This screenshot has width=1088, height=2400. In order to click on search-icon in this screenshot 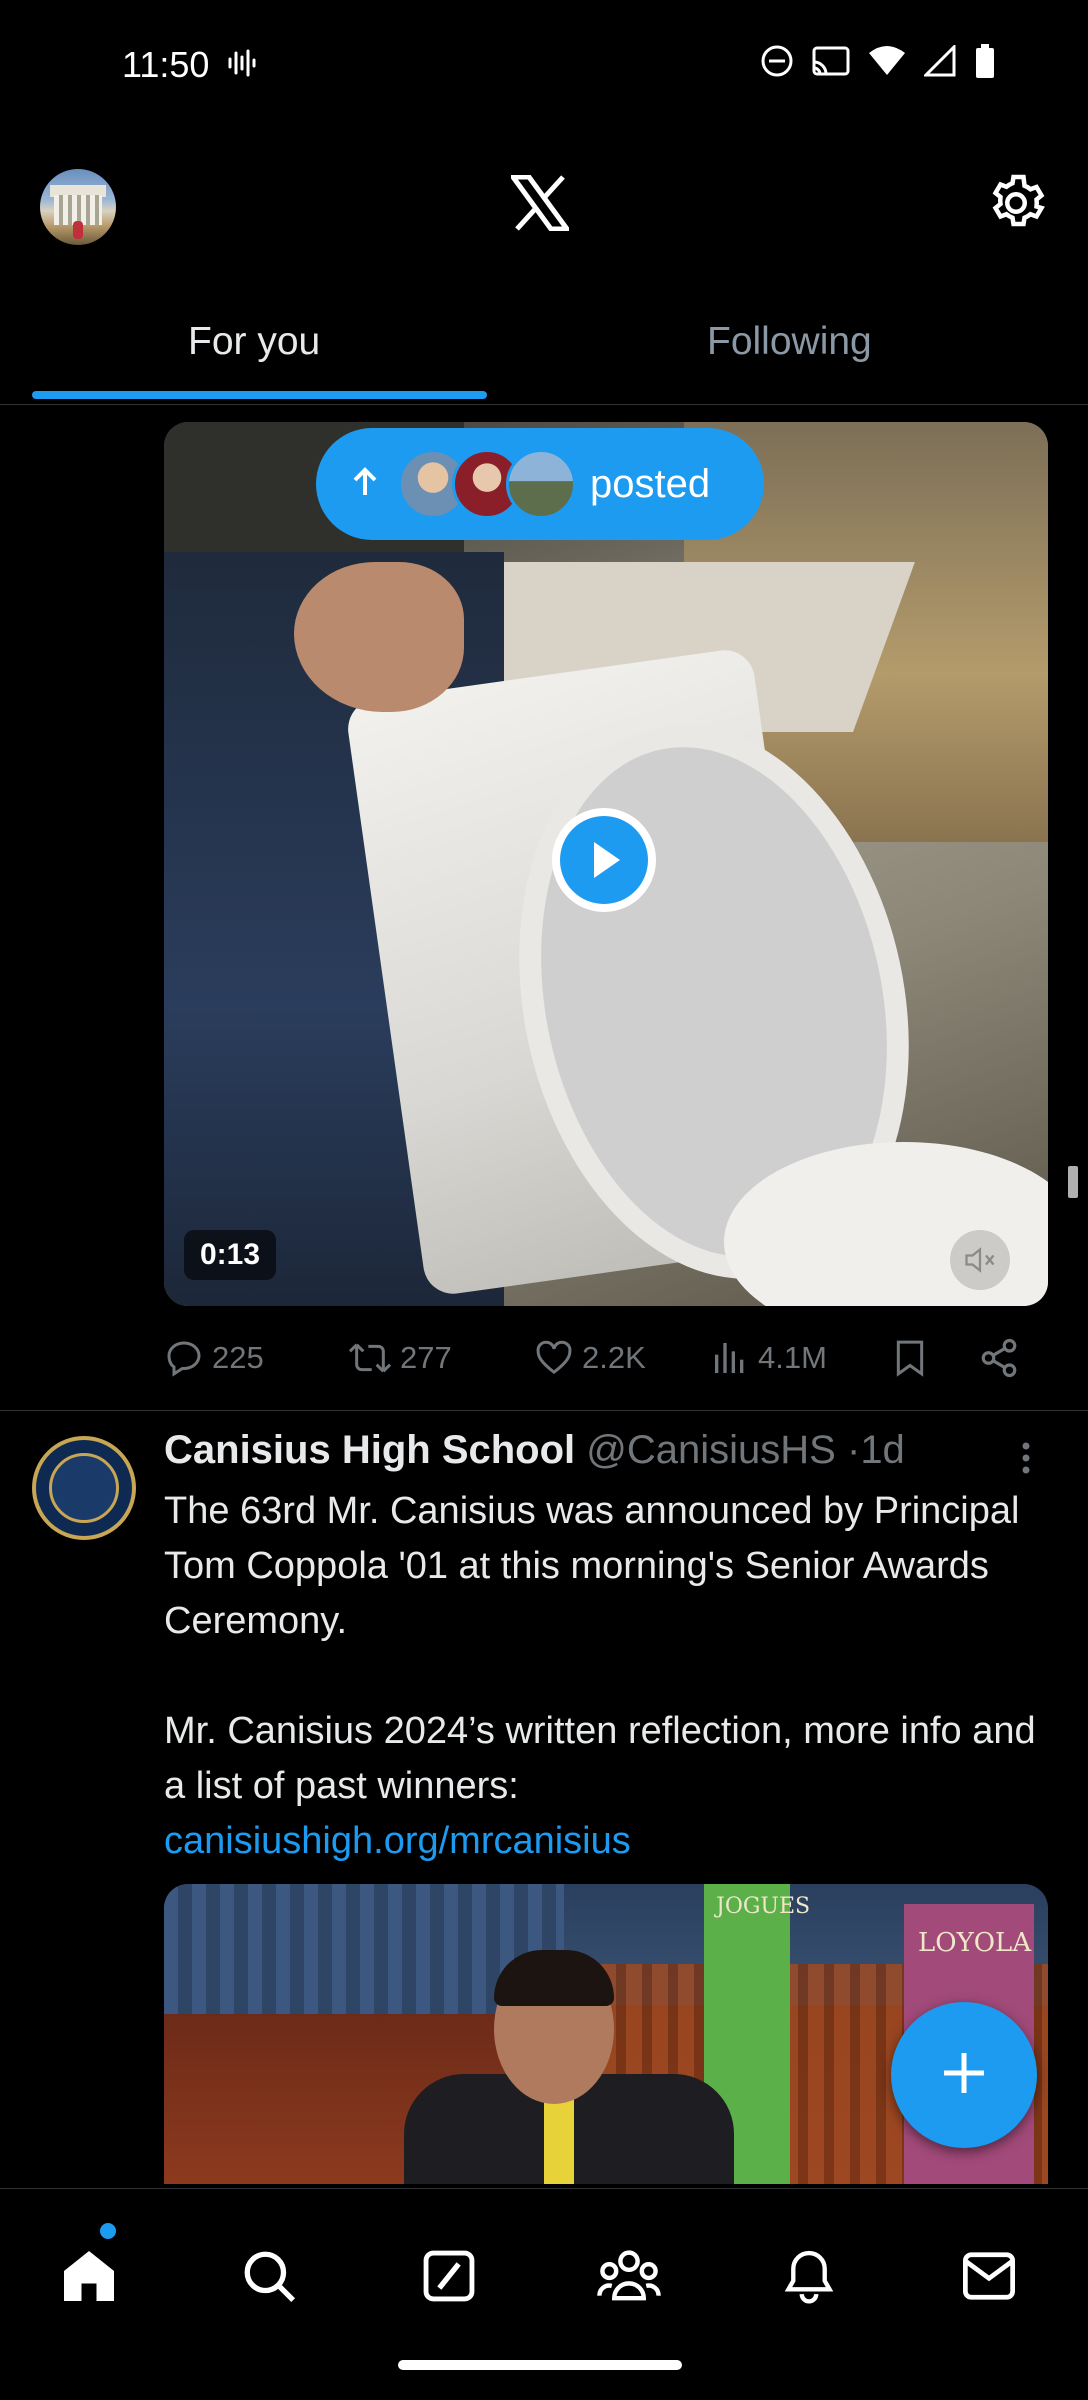, I will do `click(269, 2278)`.